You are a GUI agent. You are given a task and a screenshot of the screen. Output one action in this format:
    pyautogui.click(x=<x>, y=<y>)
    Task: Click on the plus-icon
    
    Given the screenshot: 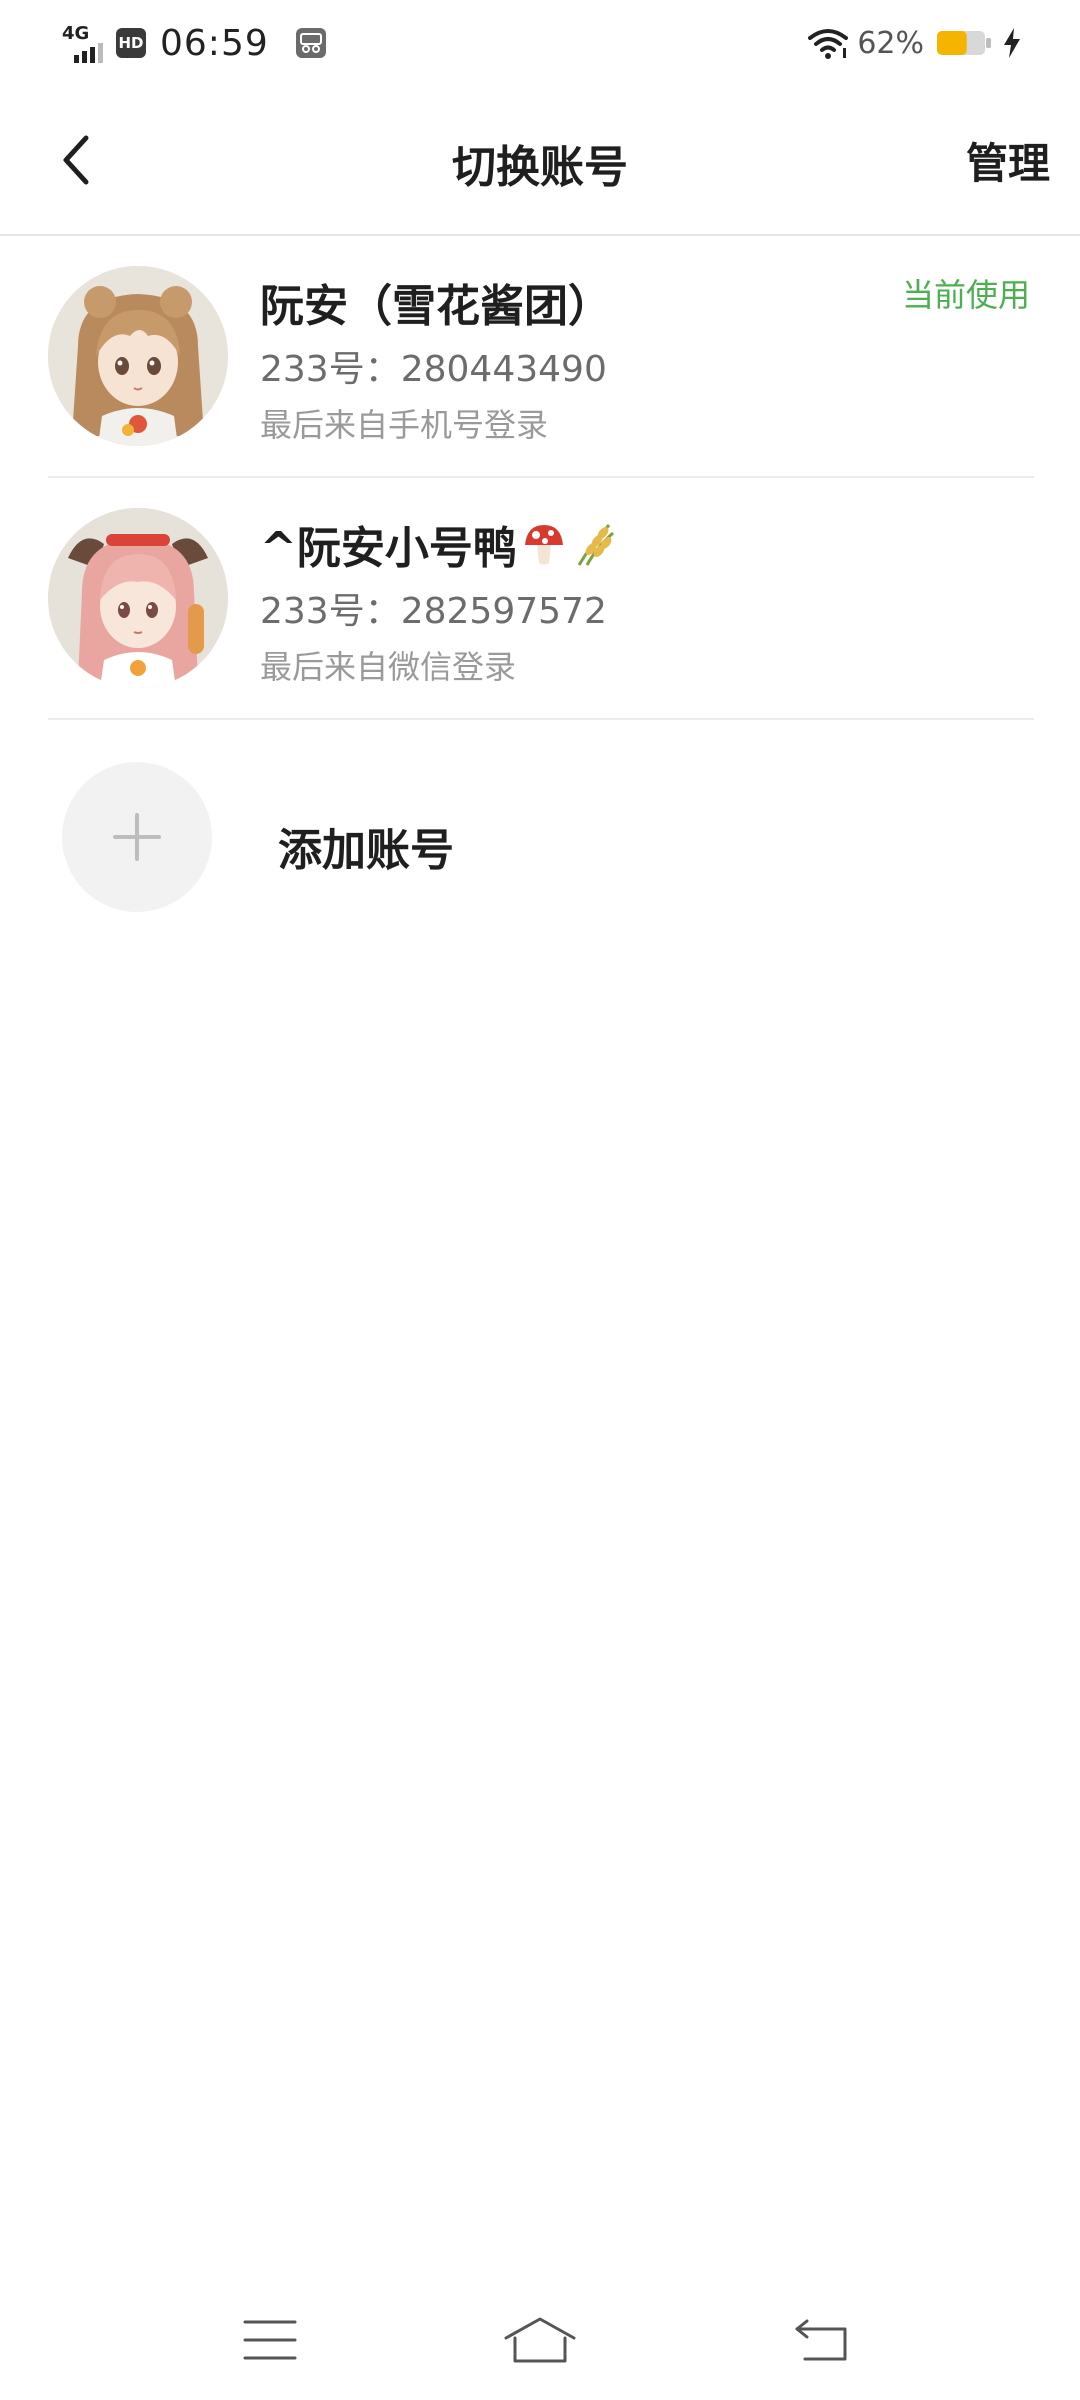 What is the action you would take?
    pyautogui.click(x=137, y=837)
    